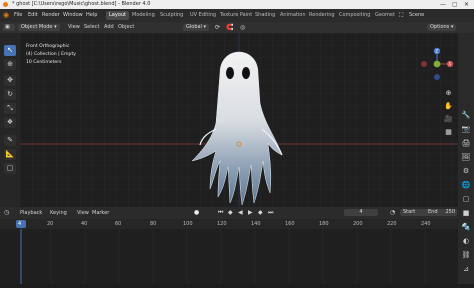 This screenshot has height=288, width=474. Describe the element at coordinates (265, 15) in the screenshot. I see `tab-shading: Shading` at that location.